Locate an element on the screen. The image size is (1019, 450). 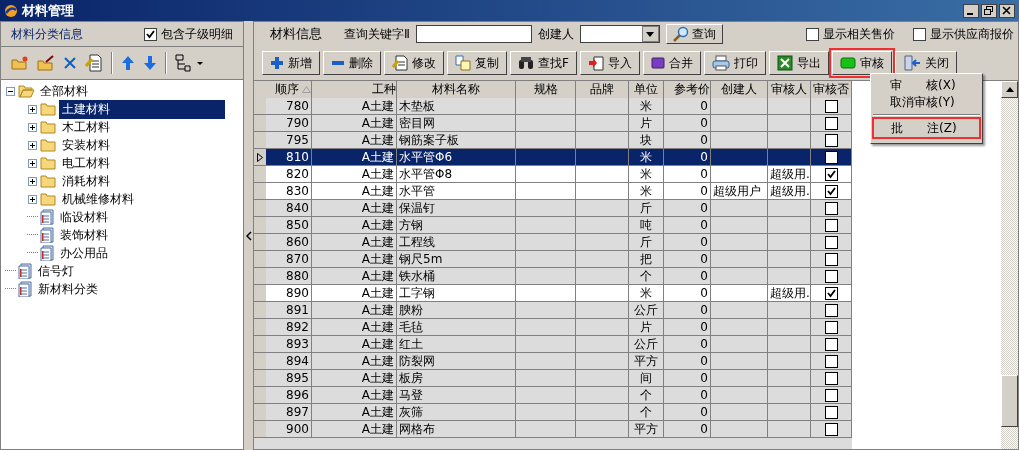
tree-layout-icon is located at coordinates (190, 63).